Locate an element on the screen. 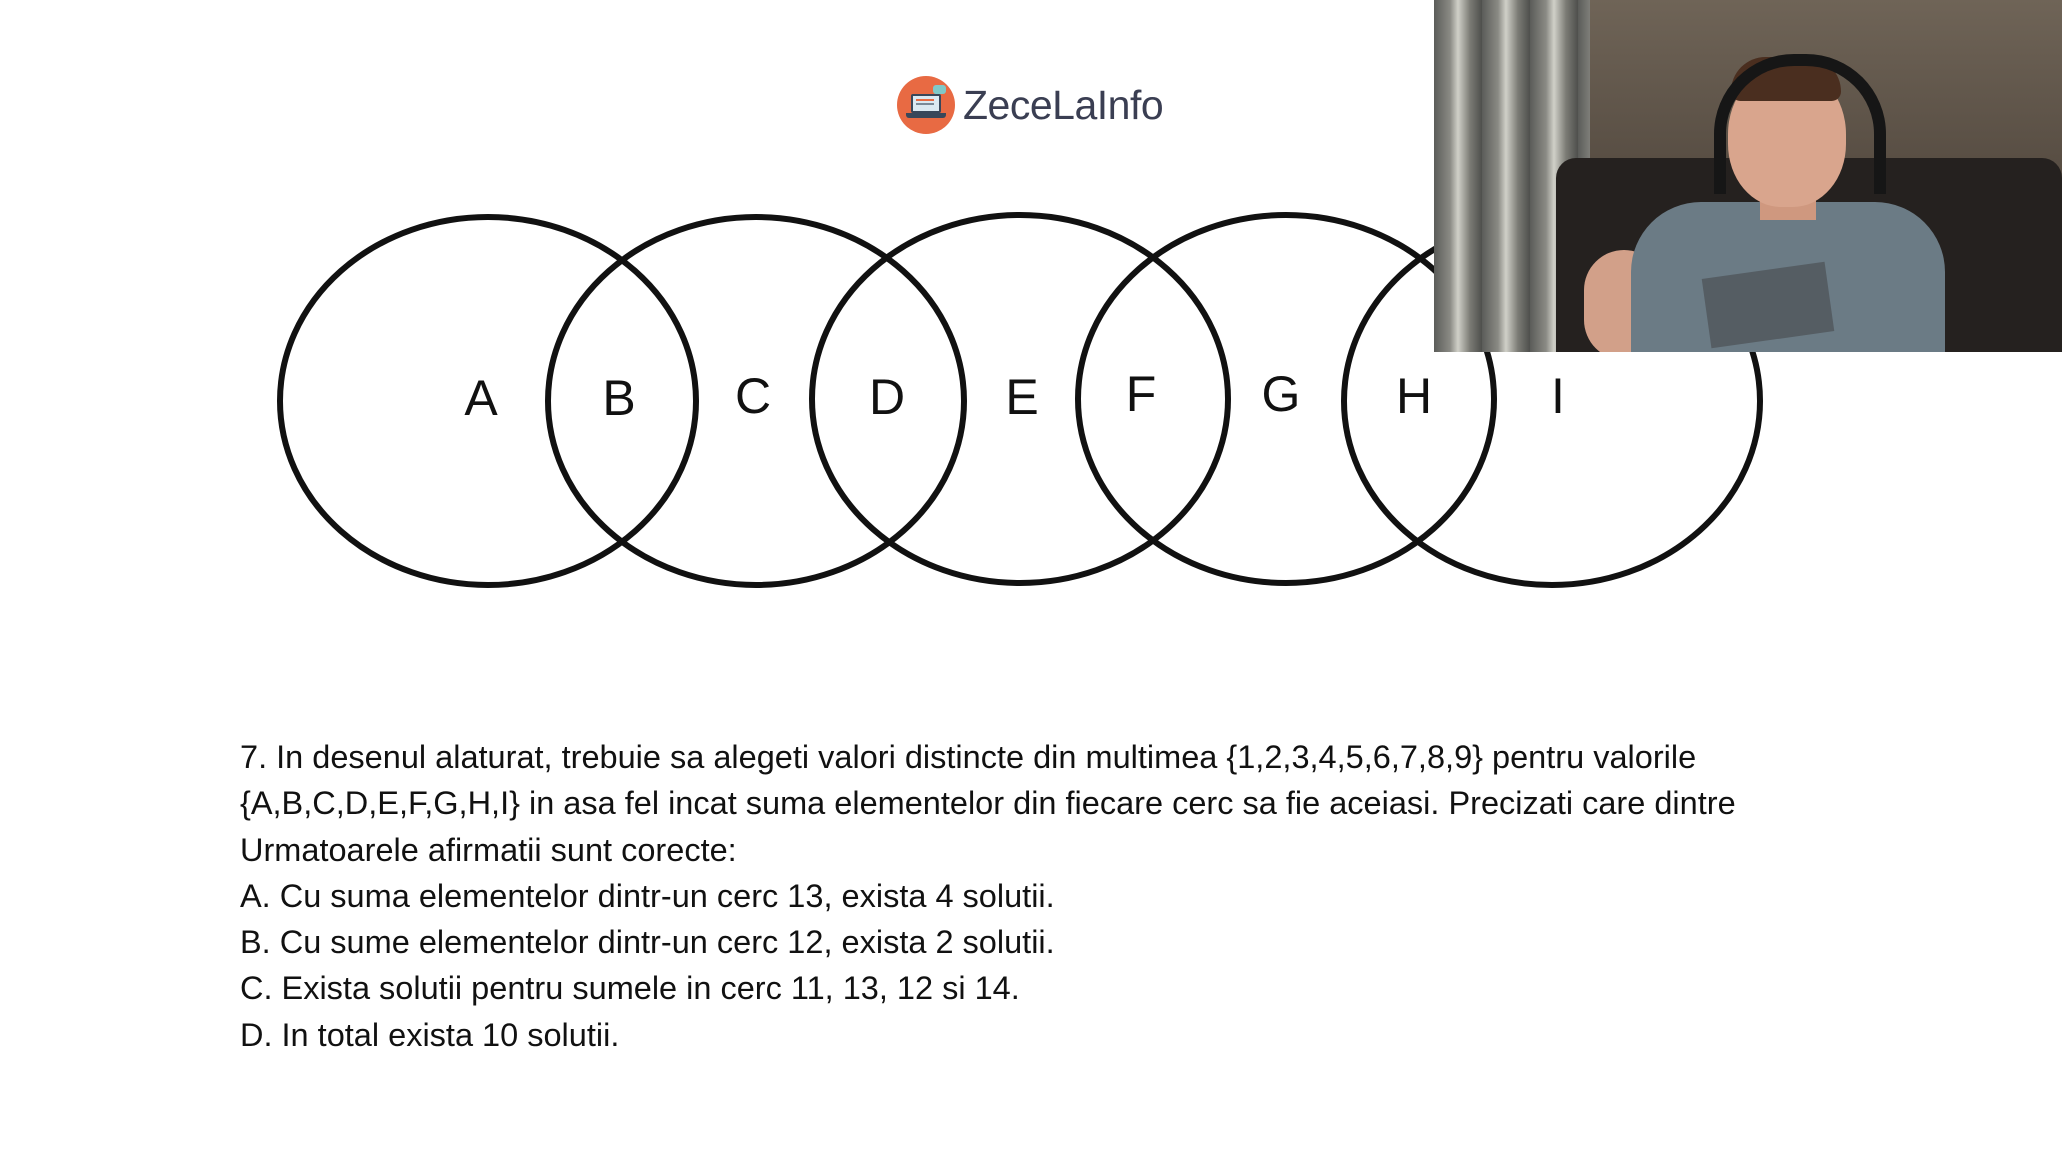 The width and height of the screenshot is (2062, 1160). question-line: Urmatoarele afirmatii sunt corecte: is located at coordinates (488, 849).